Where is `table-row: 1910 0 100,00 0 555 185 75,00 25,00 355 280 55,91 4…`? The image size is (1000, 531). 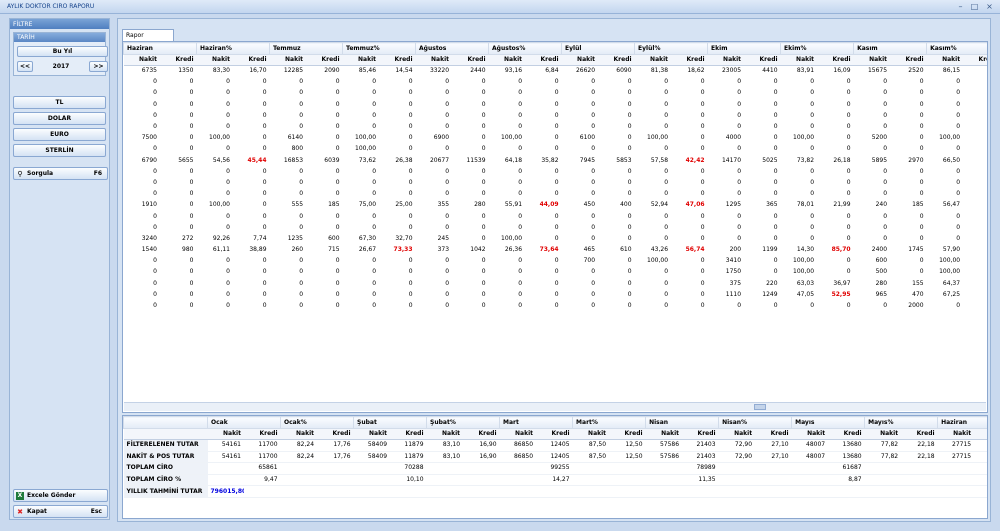 table-row: 1910 0 100,00 0 555 185 75,00 25,00 355 280 55,91 4… is located at coordinates (556, 205).